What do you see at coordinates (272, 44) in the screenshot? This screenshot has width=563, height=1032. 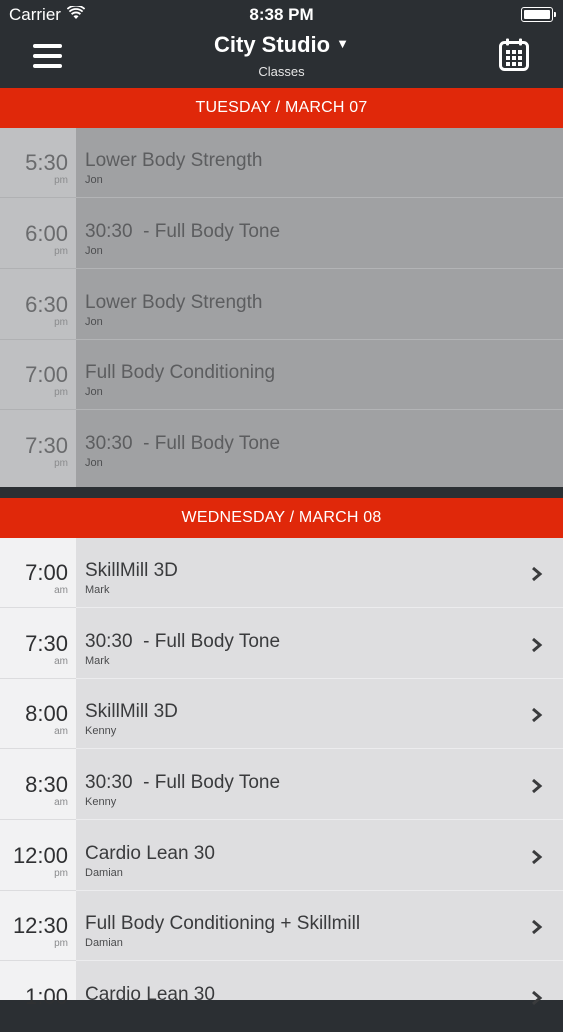 I see `page-title: City Studio` at bounding box center [272, 44].